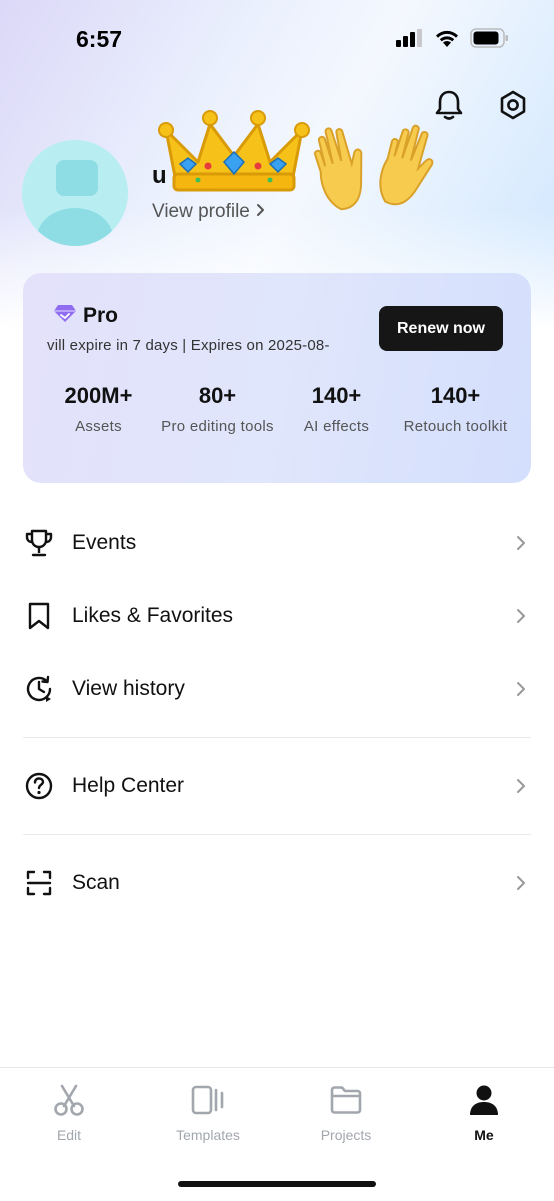  What do you see at coordinates (69, 1135) in the screenshot?
I see `nav-label: Edit` at bounding box center [69, 1135].